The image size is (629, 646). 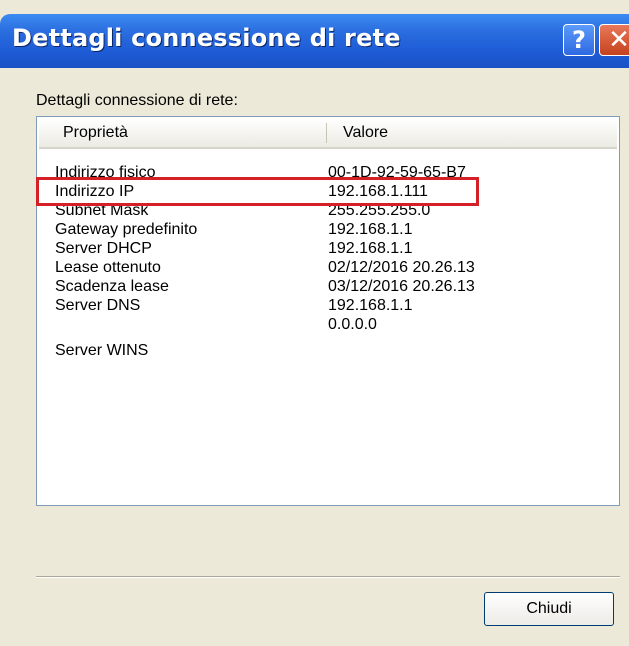 I want to click on title-bar: Dettagli connessione di rete ? ✕, so click(x=314, y=41).